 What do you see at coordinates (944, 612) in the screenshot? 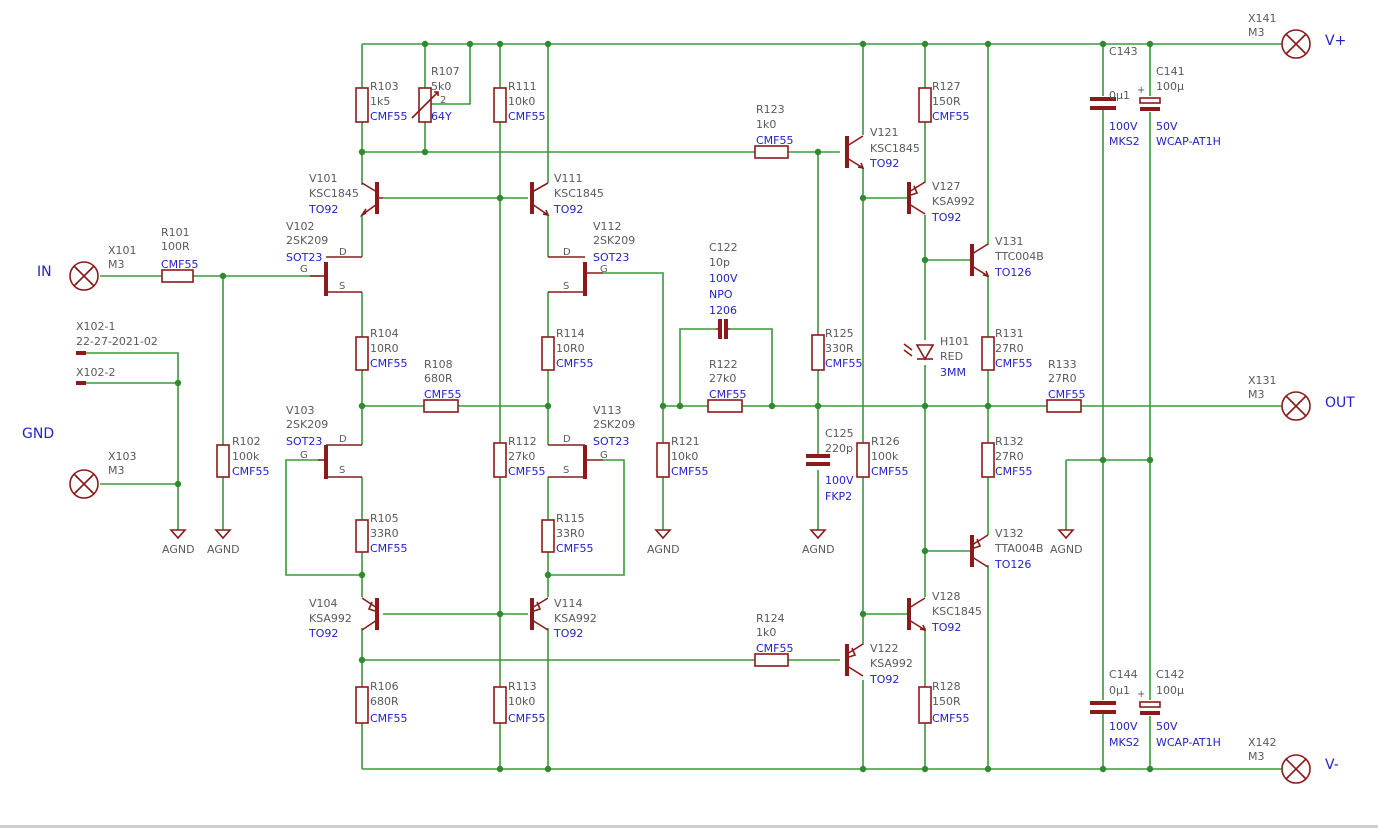
I see `transistor-v128: V128 KSC1845 TO92` at bounding box center [944, 612].